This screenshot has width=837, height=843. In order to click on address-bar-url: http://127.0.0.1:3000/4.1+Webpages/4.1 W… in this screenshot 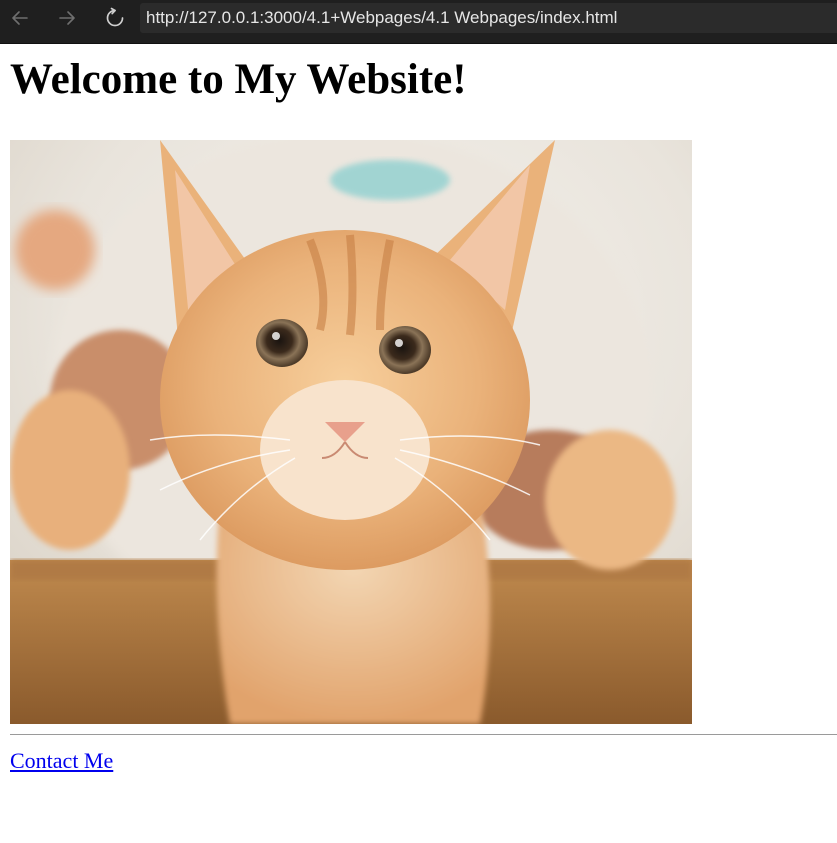, I will do `click(382, 17)`.